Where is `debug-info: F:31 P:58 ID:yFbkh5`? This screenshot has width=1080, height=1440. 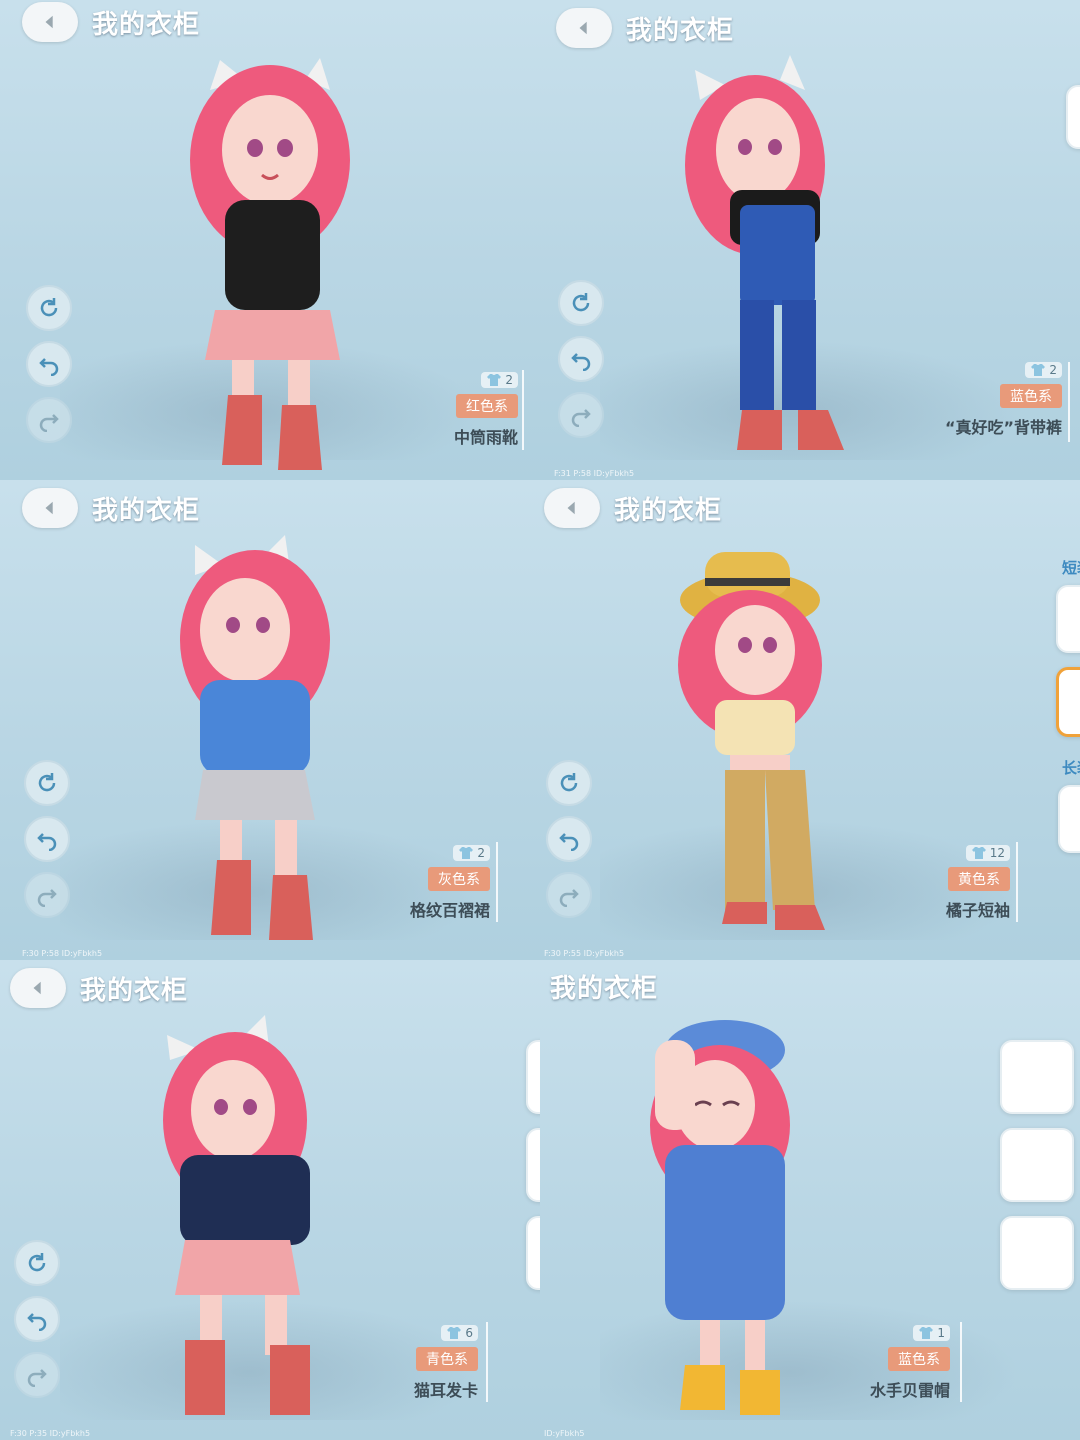 debug-info: F:31 P:58 ID:yFbkh5 is located at coordinates (594, 473).